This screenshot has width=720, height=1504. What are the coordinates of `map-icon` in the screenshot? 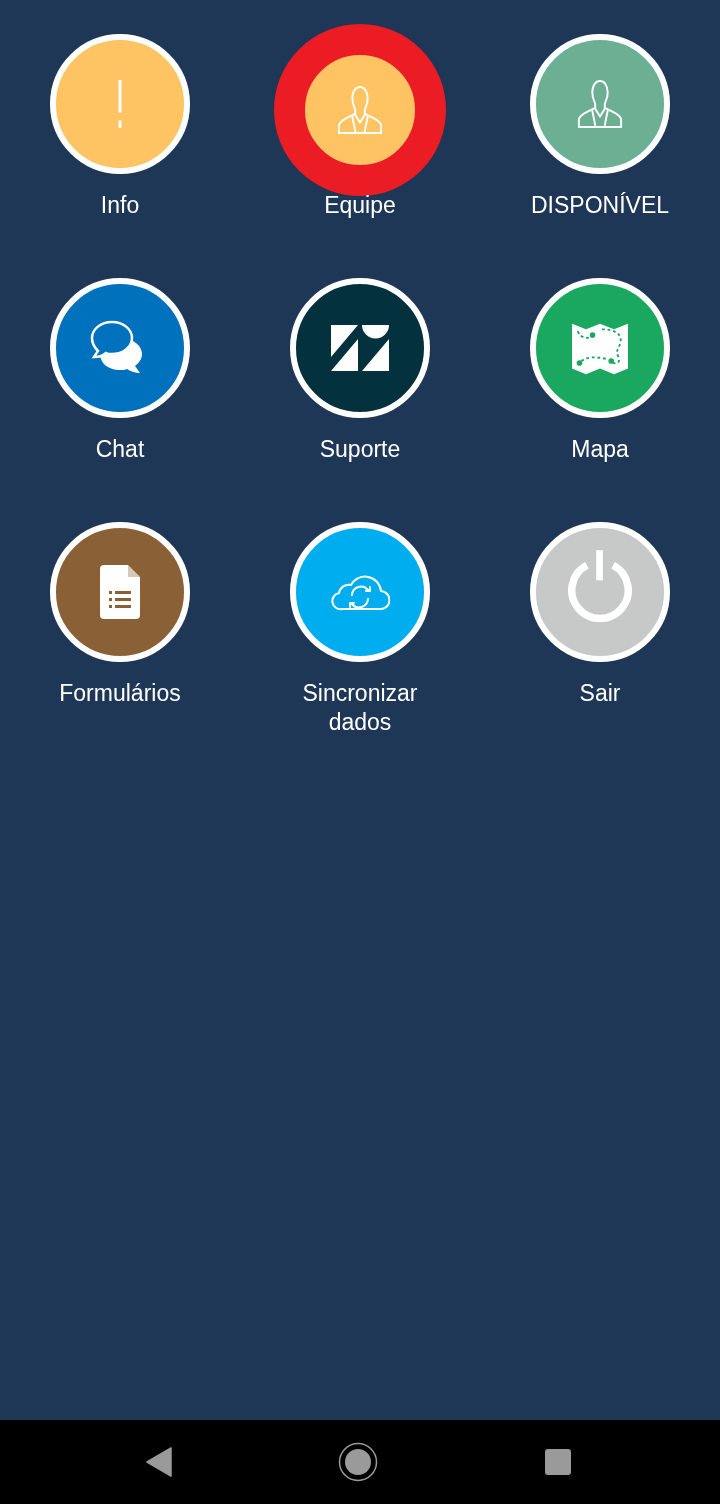 It's located at (600, 348).